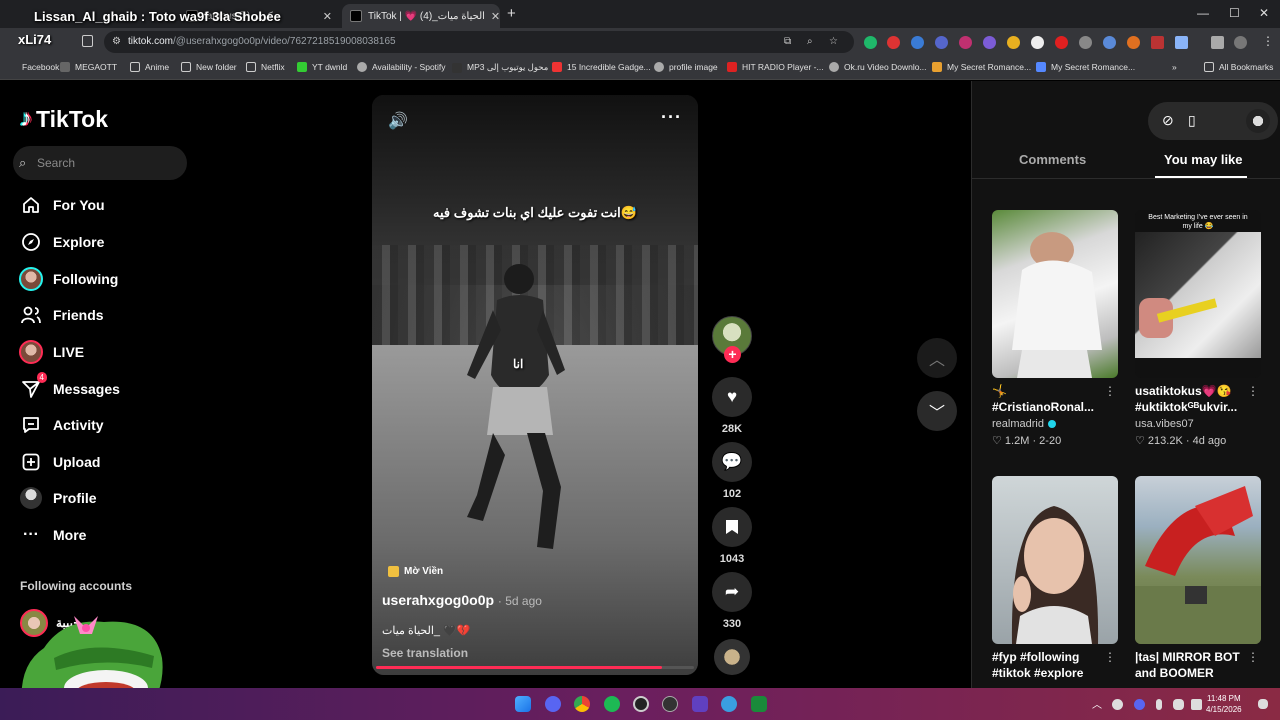  Describe the element at coordinates (401, 67) in the screenshot. I see `bookmark-item: Availability - Spotify` at that location.